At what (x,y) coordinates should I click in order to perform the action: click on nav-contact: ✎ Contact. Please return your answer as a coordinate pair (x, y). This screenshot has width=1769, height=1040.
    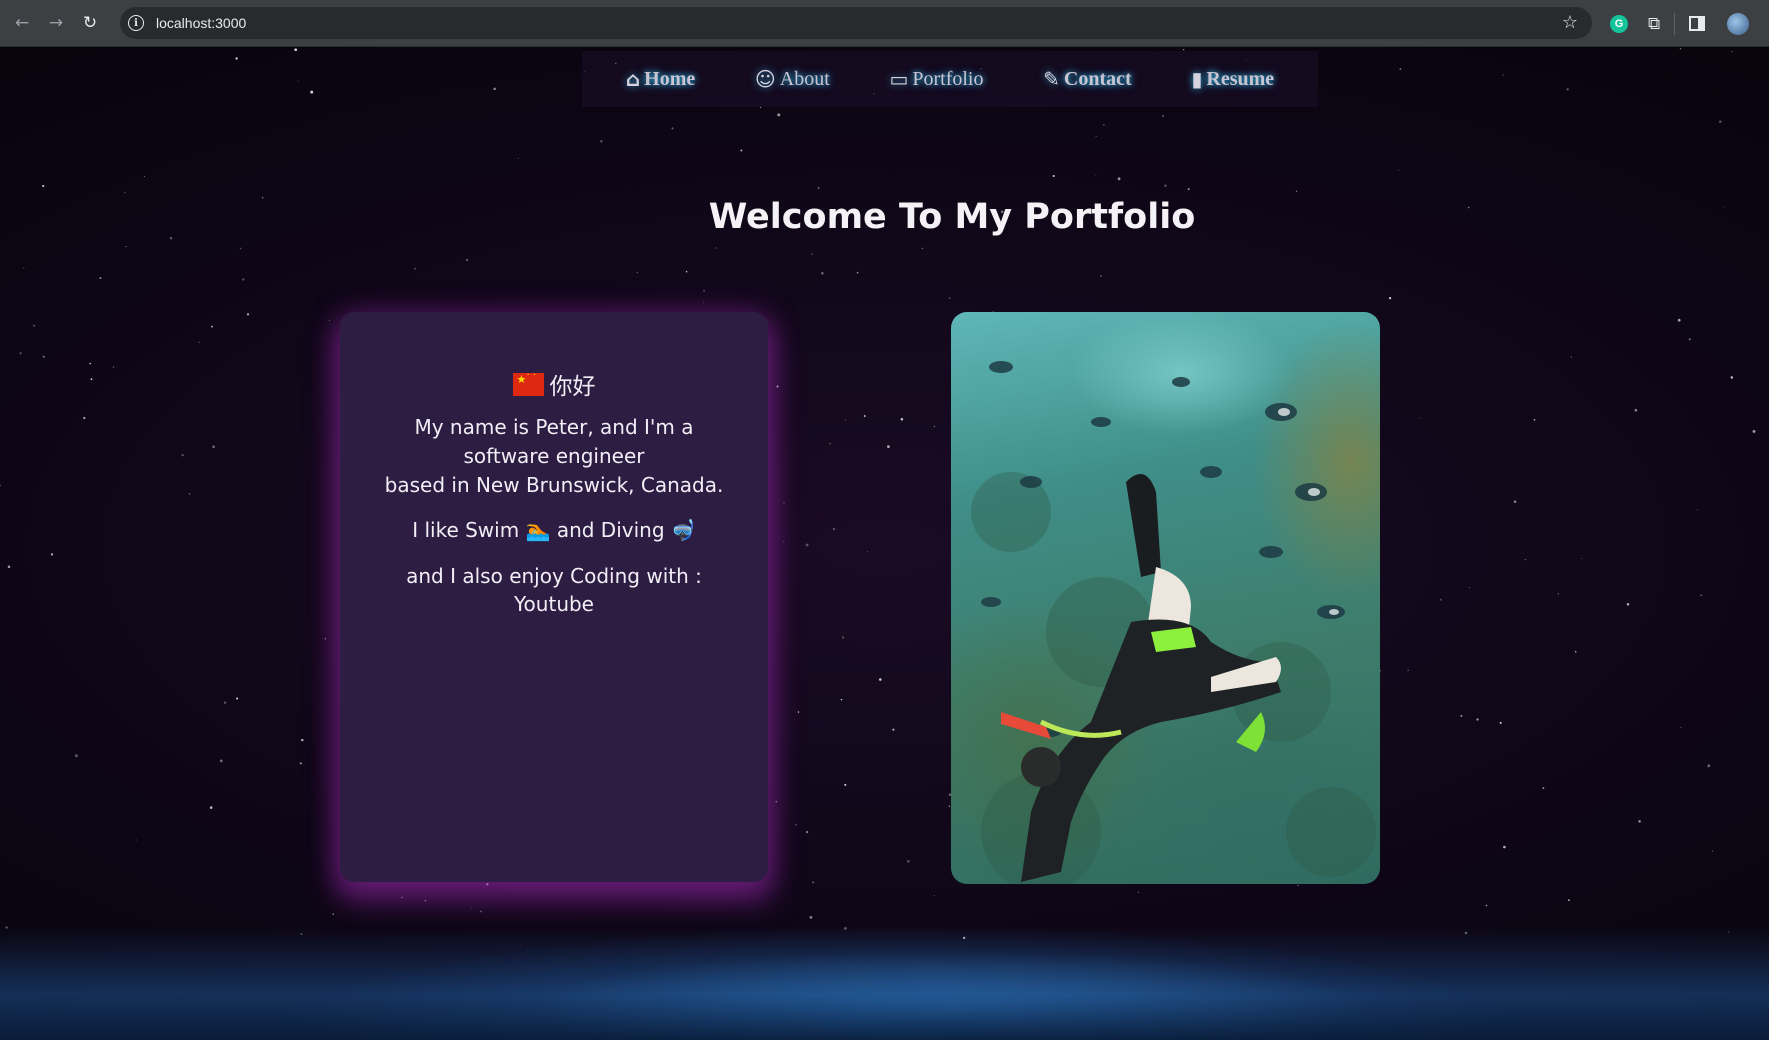
    Looking at the image, I should click on (1087, 79).